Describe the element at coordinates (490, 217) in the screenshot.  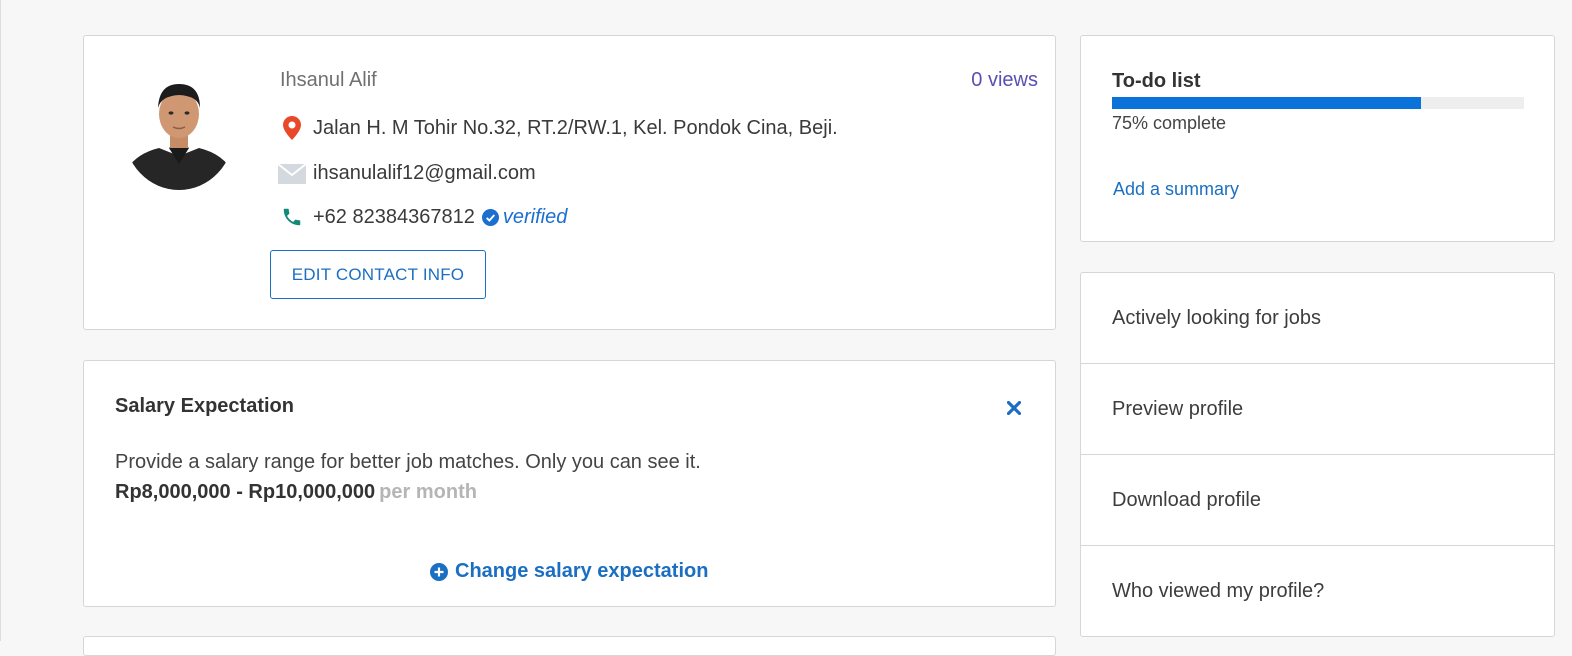
I see `check-circle-icon` at that location.